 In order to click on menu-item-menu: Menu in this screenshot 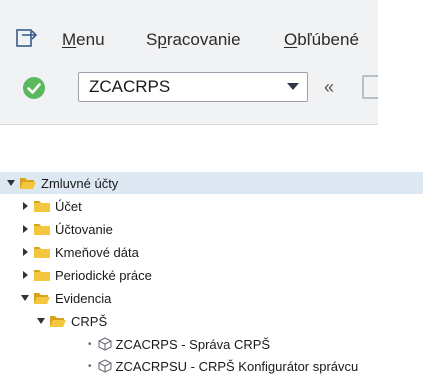, I will do `click(83, 40)`.